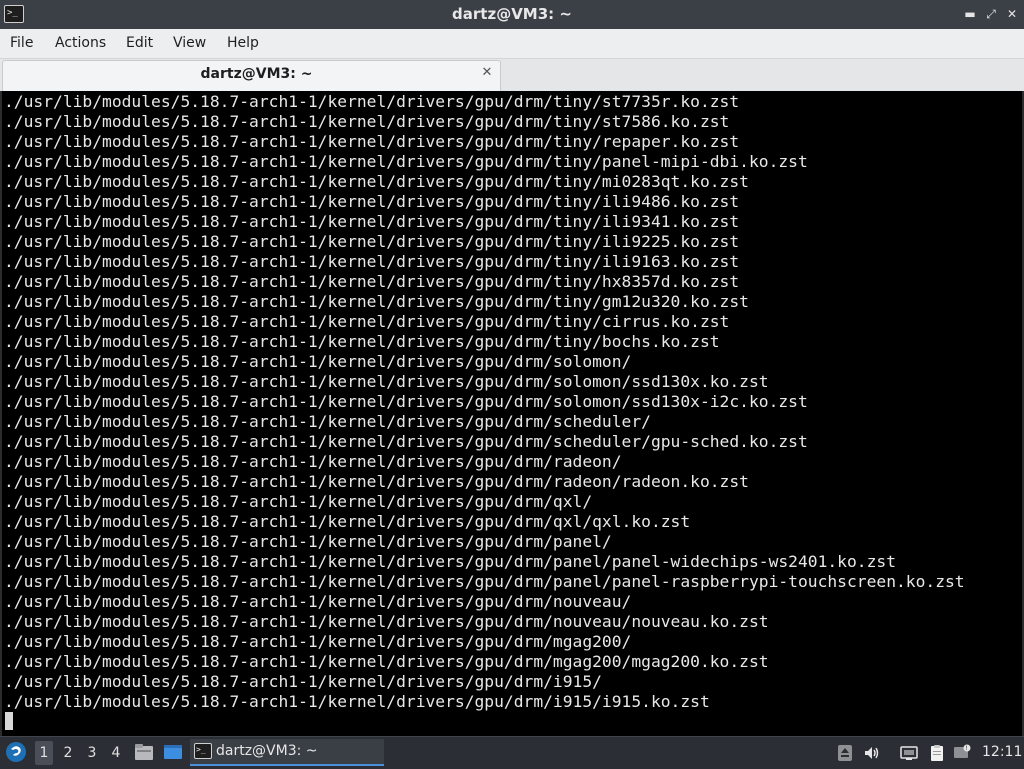 This screenshot has height=769, width=1024. Describe the element at coordinates (173, 752) in the screenshot. I see `show-desktop-icon` at that location.